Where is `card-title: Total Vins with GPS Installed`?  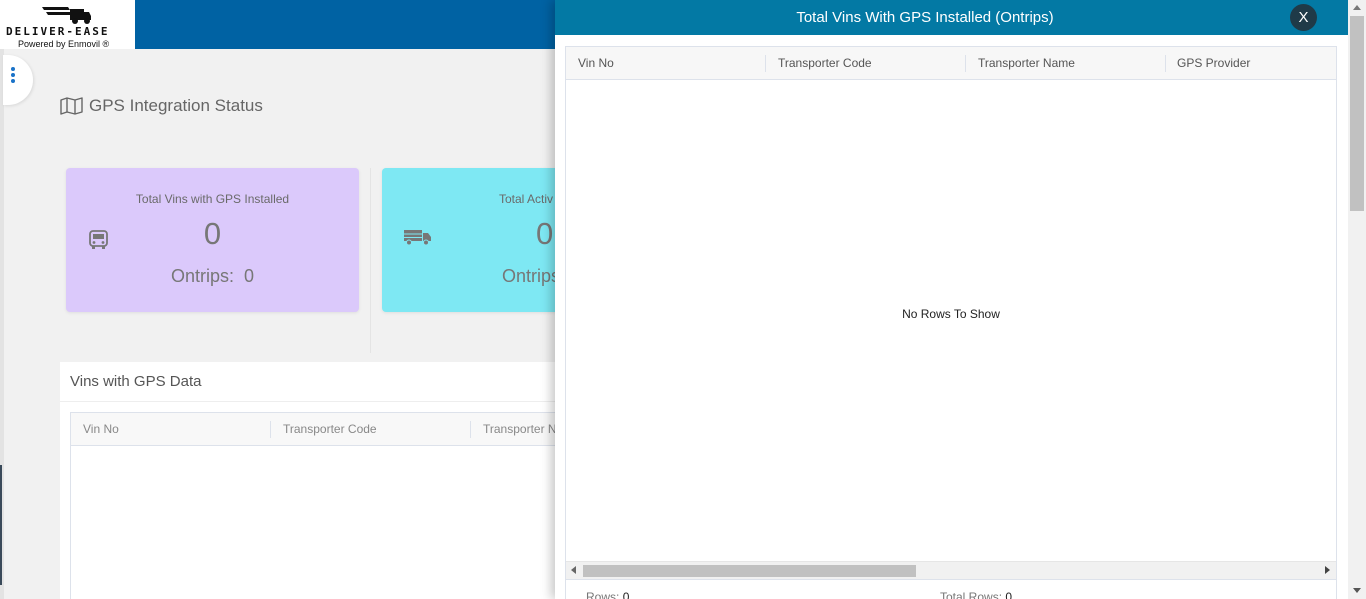 card-title: Total Vins with GPS Installed is located at coordinates (212, 199).